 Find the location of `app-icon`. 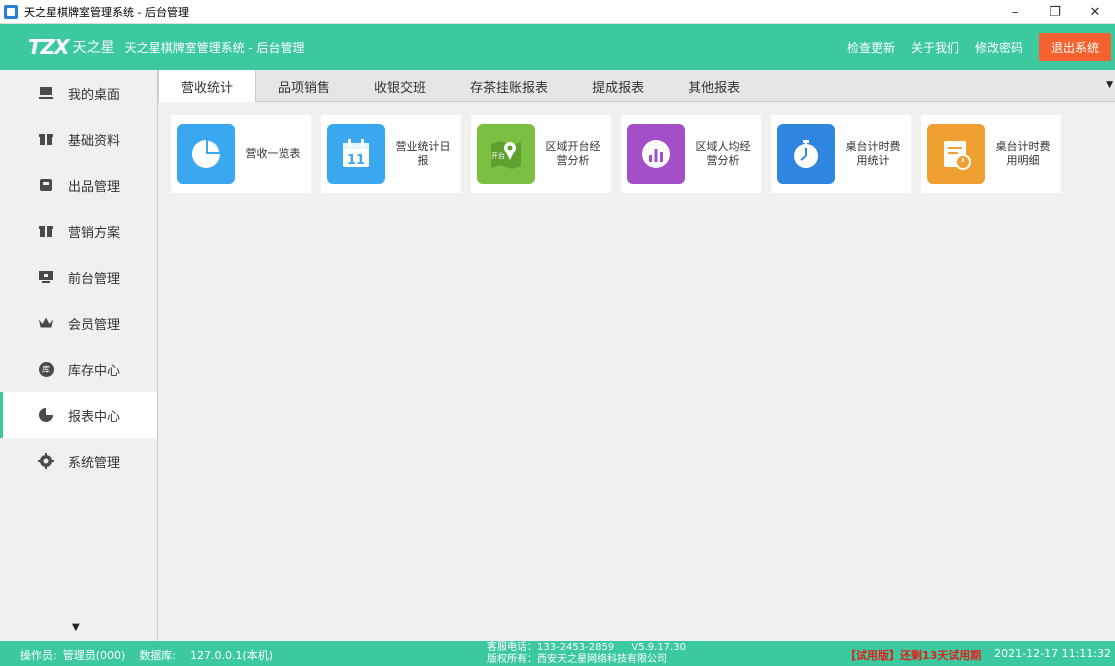

app-icon is located at coordinates (11, 11).